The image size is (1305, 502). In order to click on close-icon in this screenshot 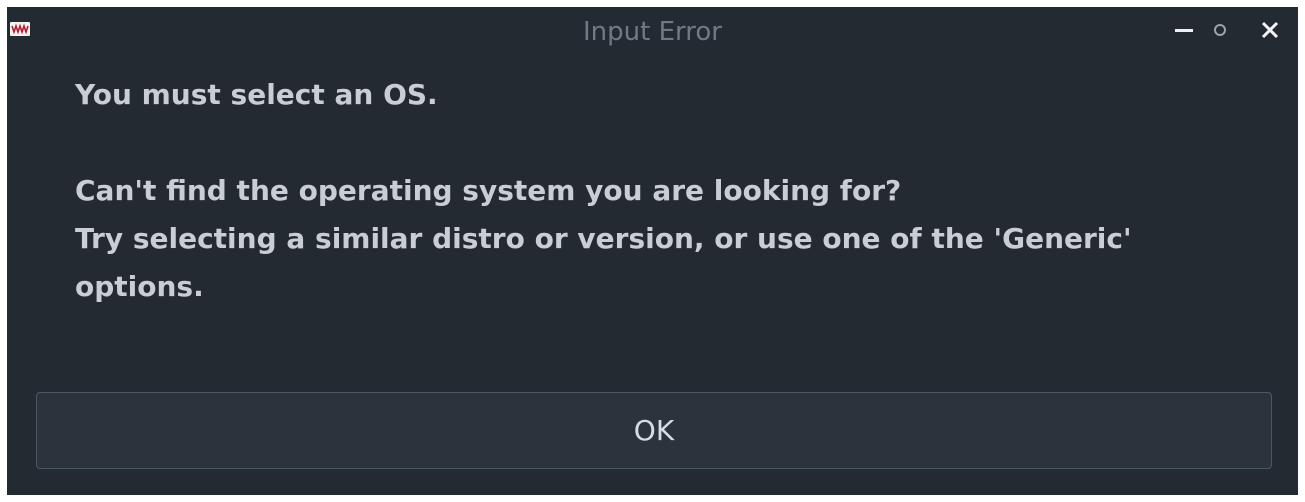, I will do `click(1270, 30)`.